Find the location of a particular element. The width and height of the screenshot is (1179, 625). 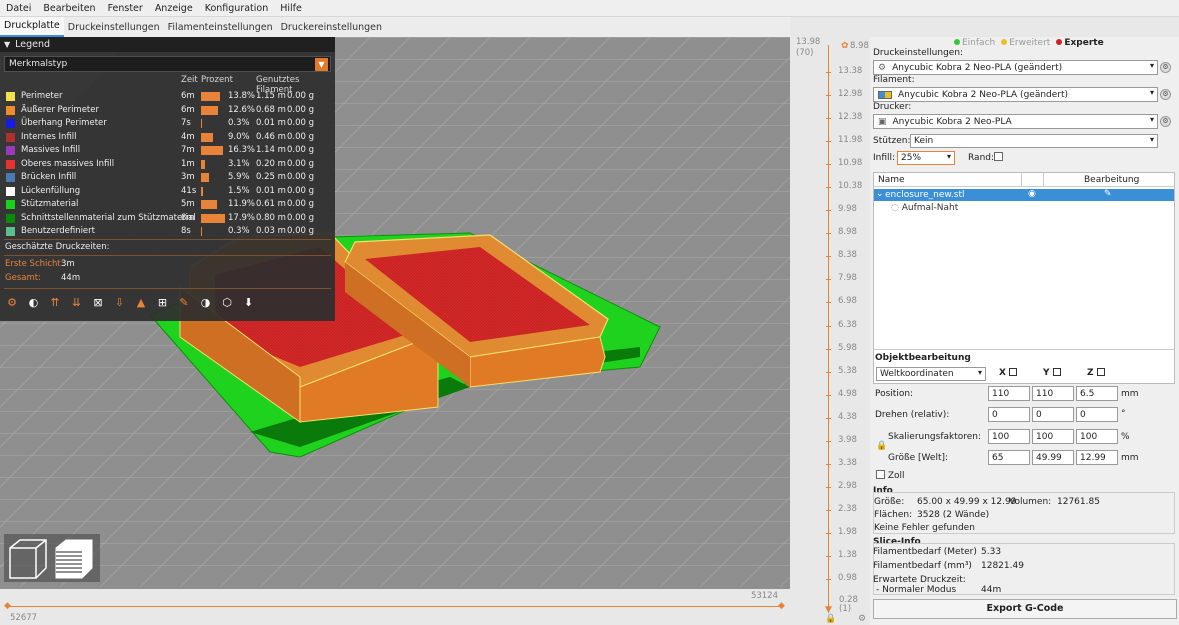

brim-checkbox is located at coordinates (998, 157).